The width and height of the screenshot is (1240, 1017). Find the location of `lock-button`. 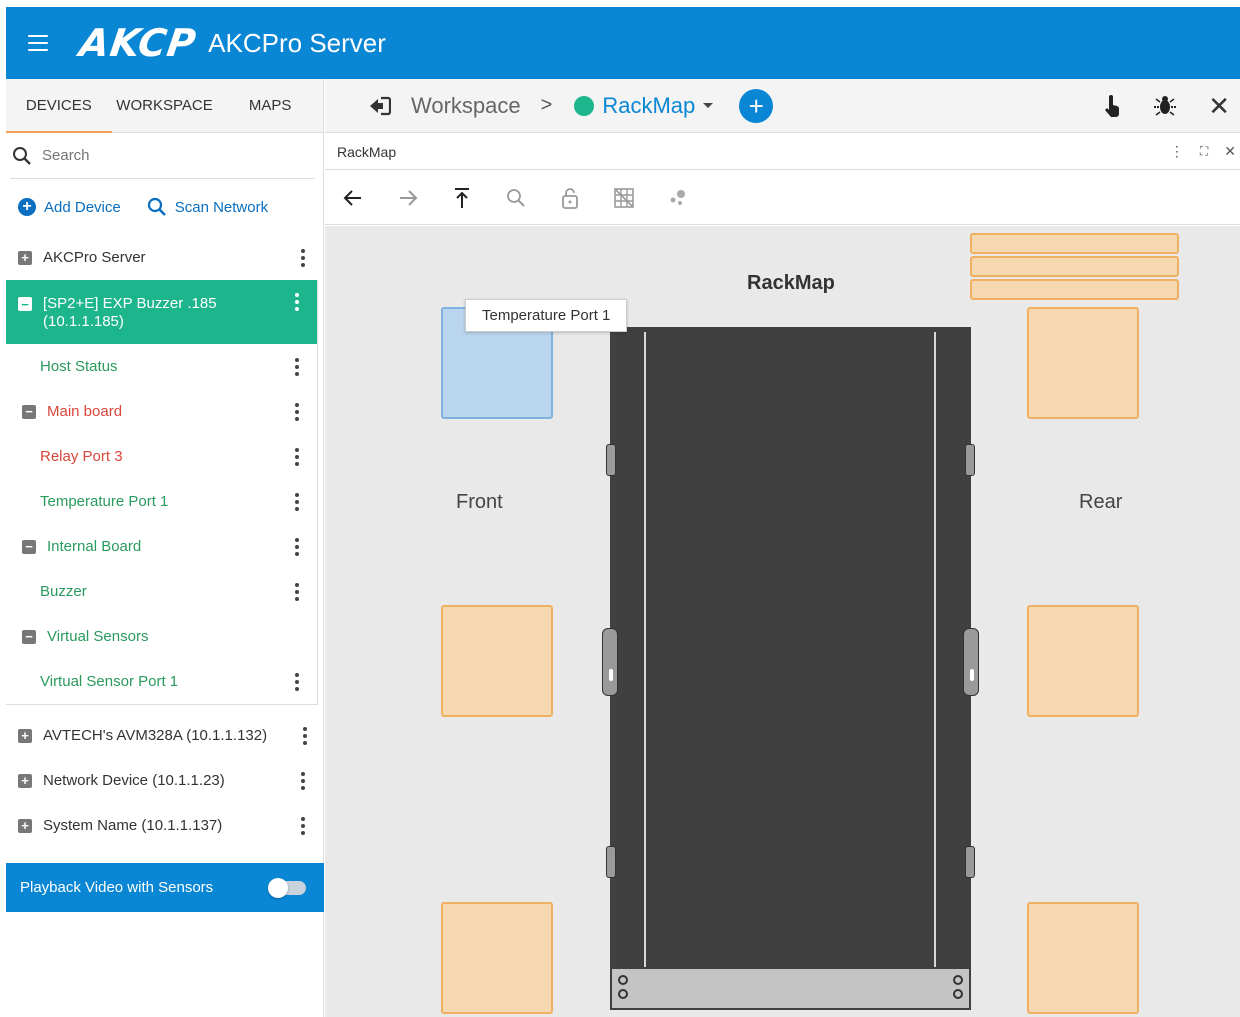

lock-button is located at coordinates (570, 198).